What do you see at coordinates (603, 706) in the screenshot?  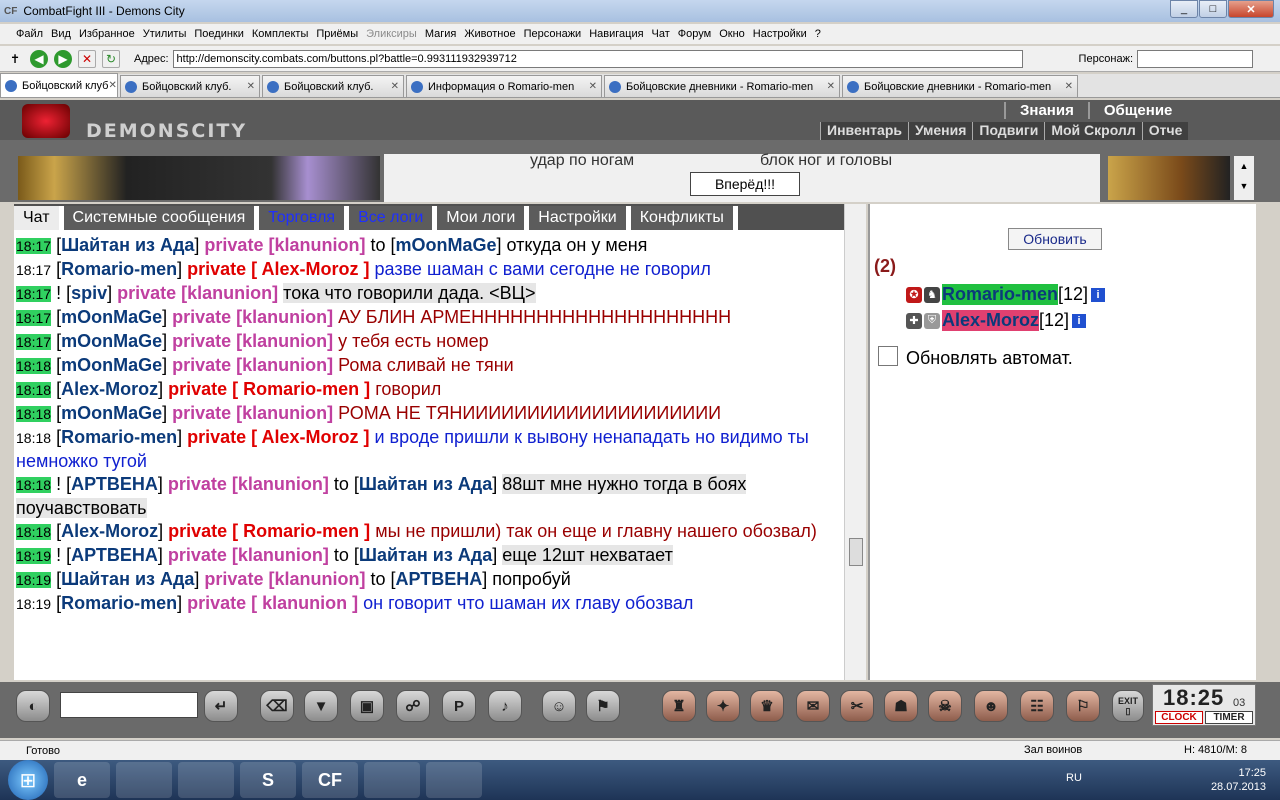 I see `helmet-icon: ⚑` at bounding box center [603, 706].